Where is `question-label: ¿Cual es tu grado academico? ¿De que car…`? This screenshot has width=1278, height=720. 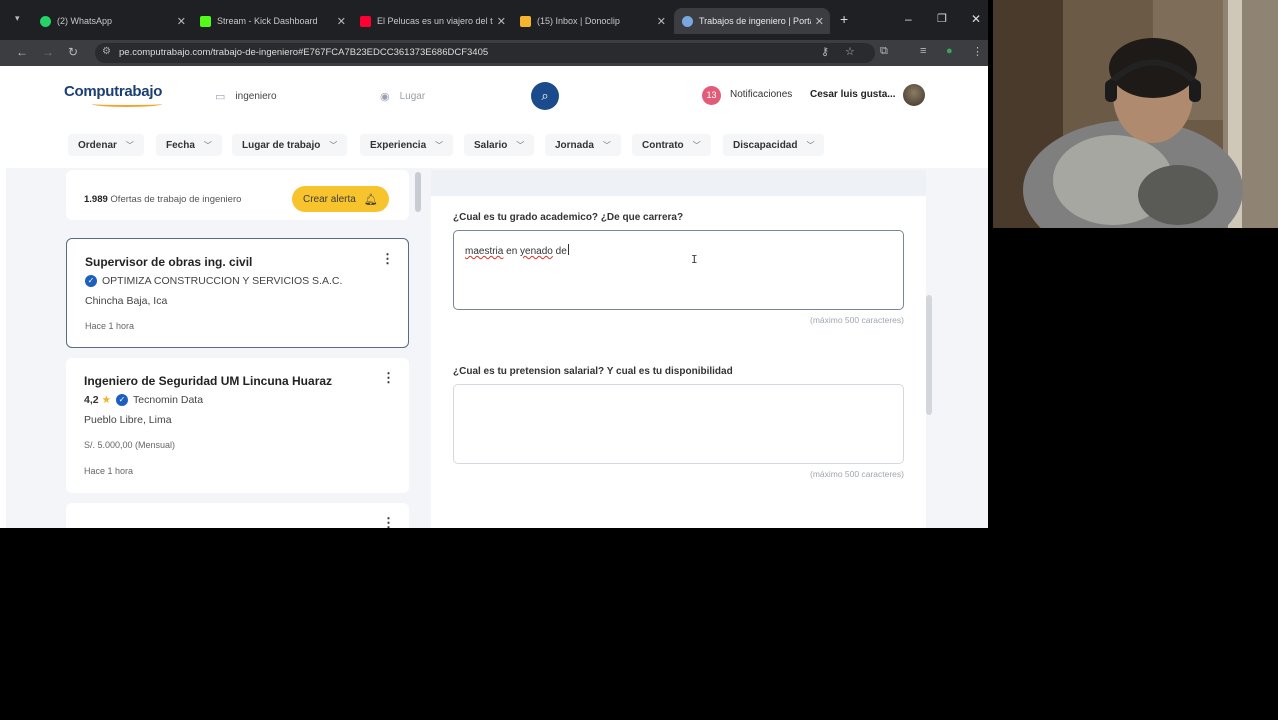 question-label: ¿Cual es tu grado academico? ¿De que car… is located at coordinates (568, 217).